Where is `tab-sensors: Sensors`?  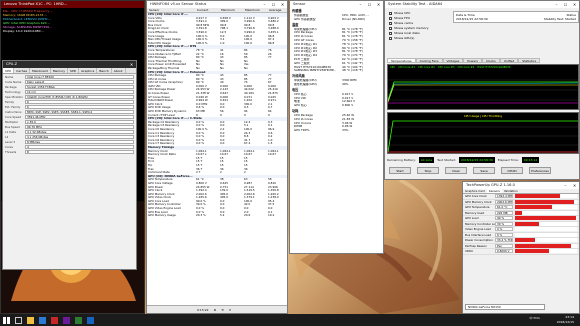 tab-sensors: Sensors is located at coordinates (494, 191).